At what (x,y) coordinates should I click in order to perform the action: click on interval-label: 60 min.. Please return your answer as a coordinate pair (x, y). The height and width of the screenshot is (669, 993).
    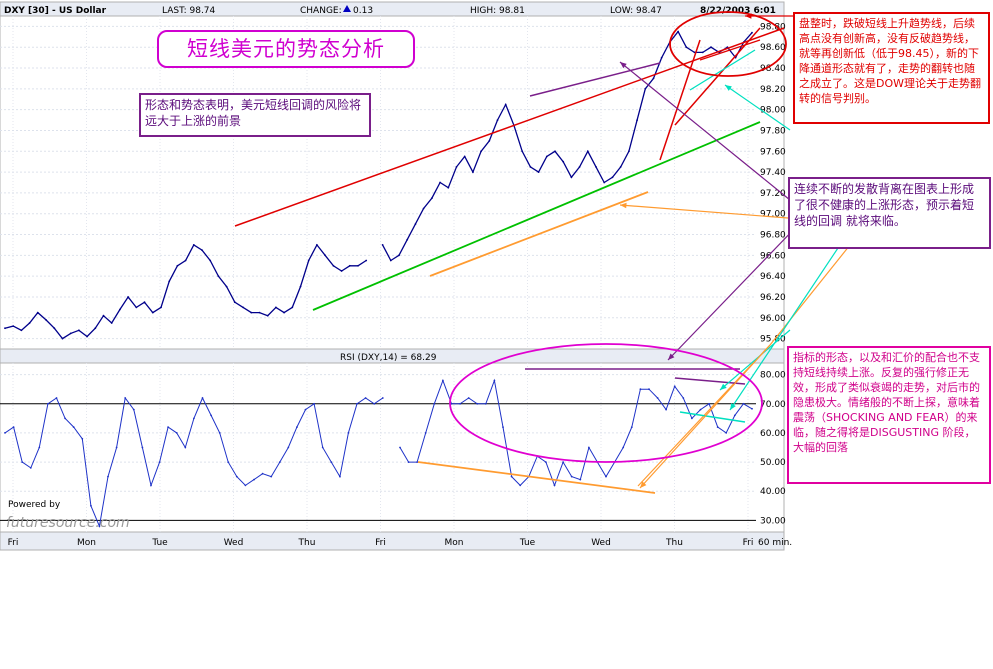
    Looking at the image, I should click on (775, 543).